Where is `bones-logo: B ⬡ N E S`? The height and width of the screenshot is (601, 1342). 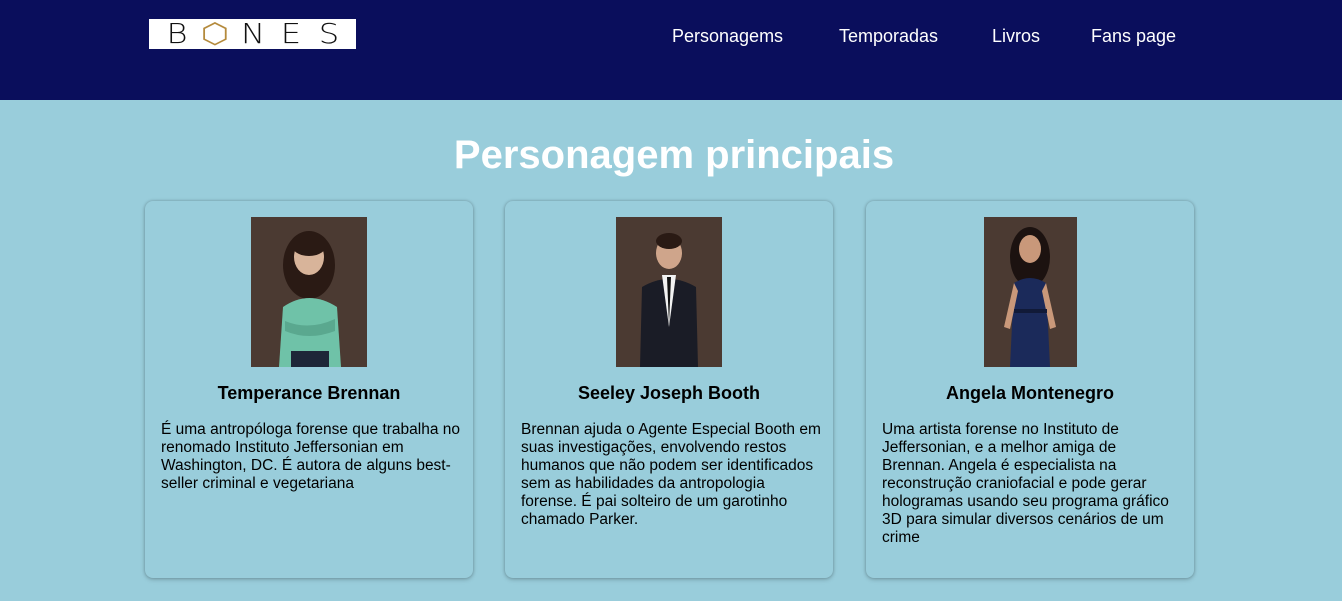
bones-logo: B ⬡ N E S is located at coordinates (252, 34).